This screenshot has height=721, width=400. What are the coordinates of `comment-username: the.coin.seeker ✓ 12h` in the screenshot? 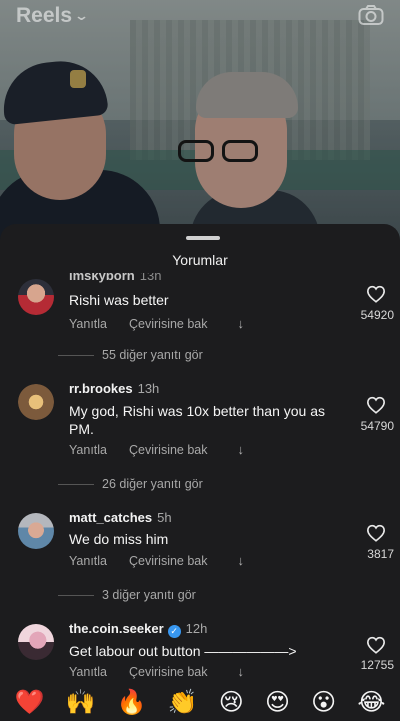 It's located at (138, 629).